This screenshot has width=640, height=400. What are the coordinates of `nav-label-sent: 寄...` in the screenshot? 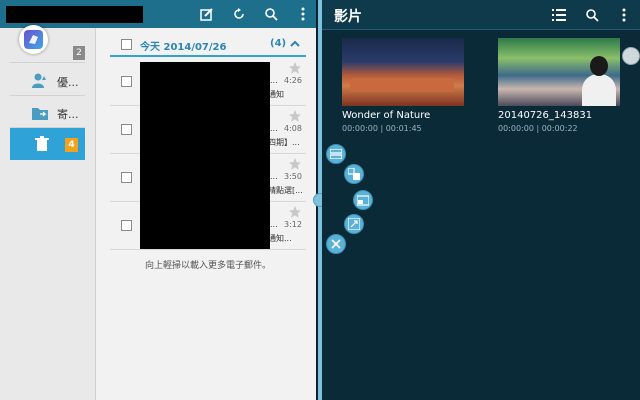 It's located at (68, 114).